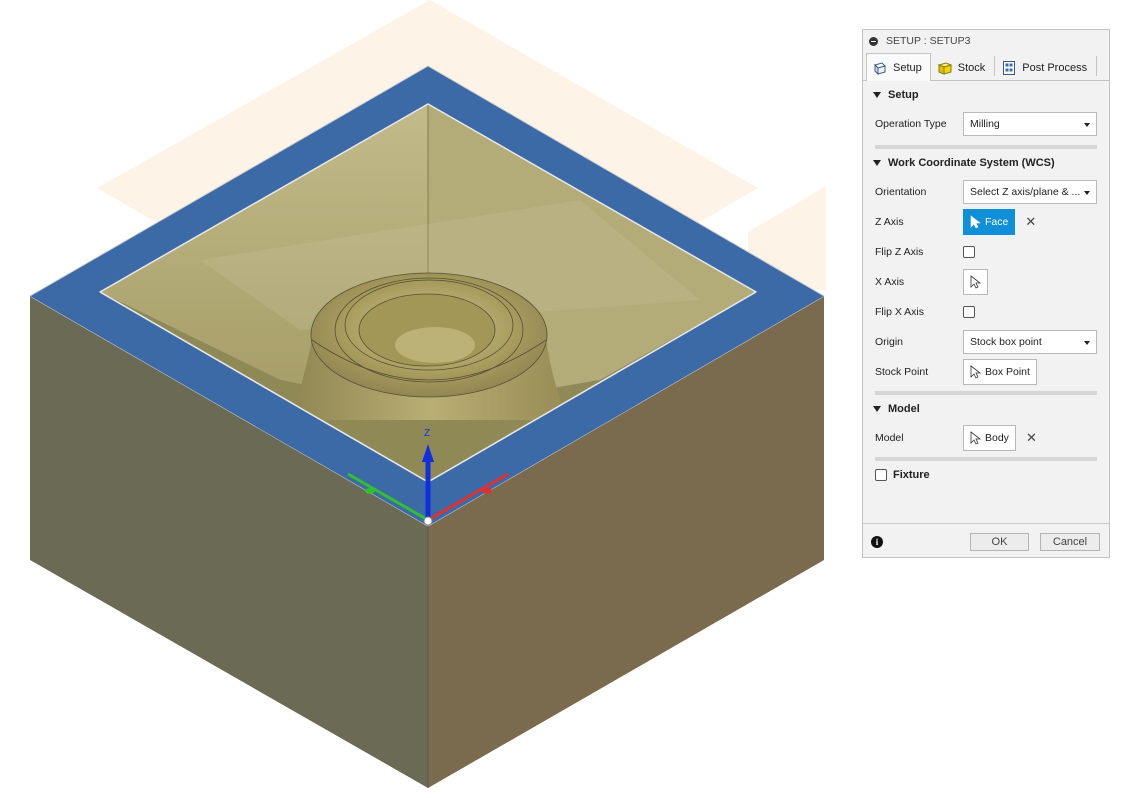 This screenshot has width=1132, height=798. Describe the element at coordinates (901, 192) in the screenshot. I see `orientation-label: Orientation` at that location.